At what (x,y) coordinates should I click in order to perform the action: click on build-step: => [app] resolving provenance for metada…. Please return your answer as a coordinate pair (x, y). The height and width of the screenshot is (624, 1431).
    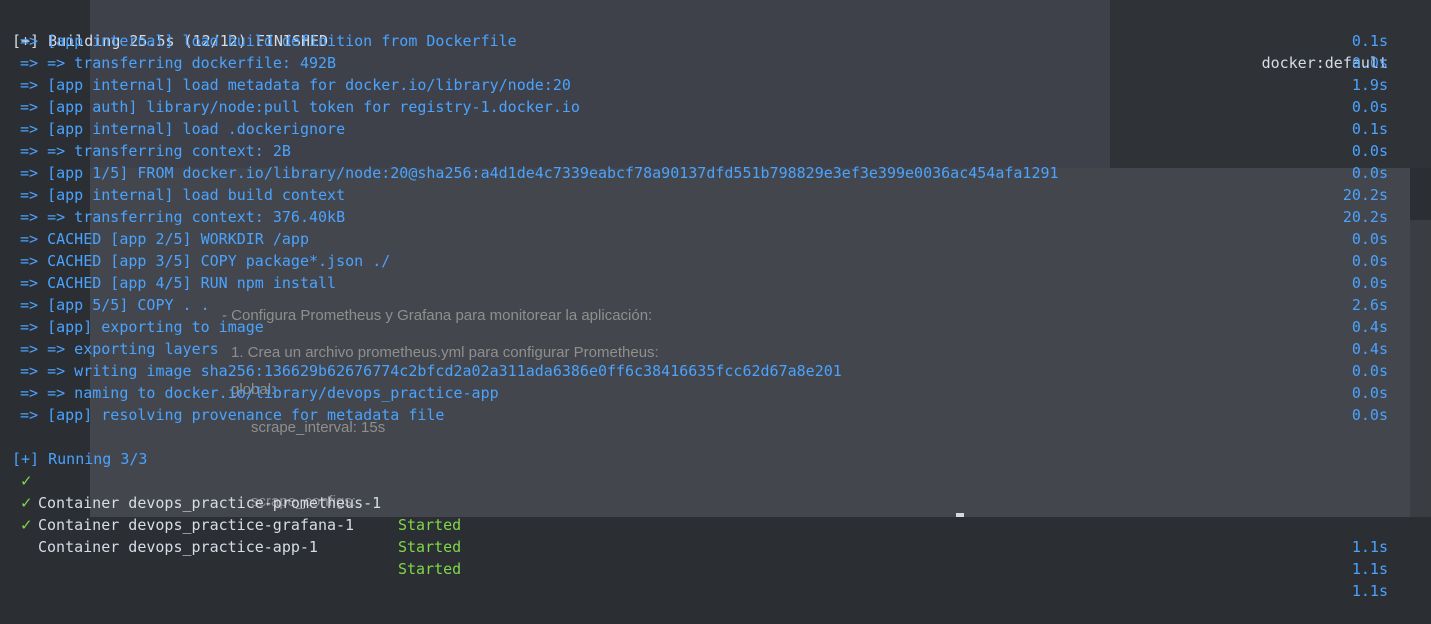
    Looking at the image, I should click on (704, 415).